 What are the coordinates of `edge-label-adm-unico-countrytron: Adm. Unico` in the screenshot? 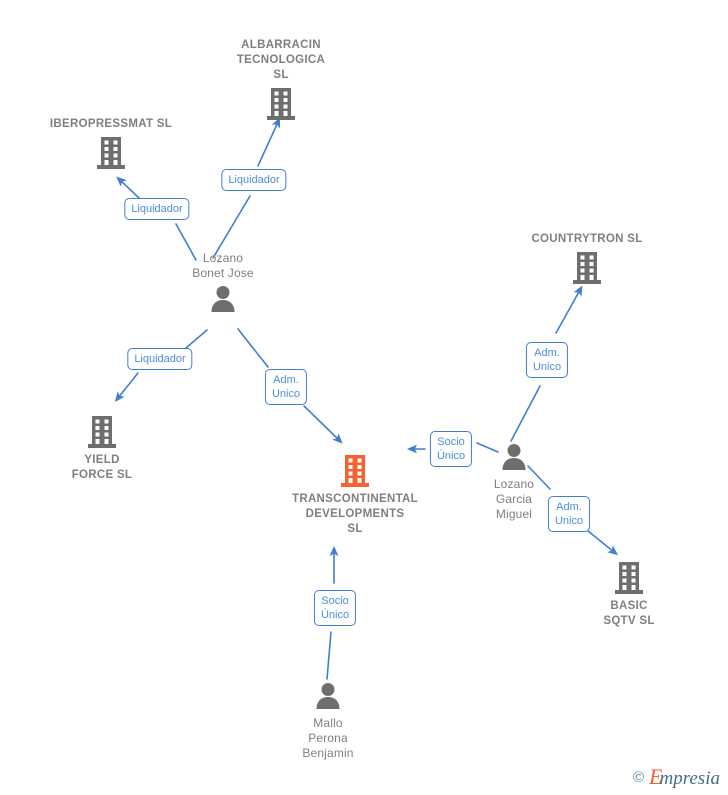 It's located at (547, 360).